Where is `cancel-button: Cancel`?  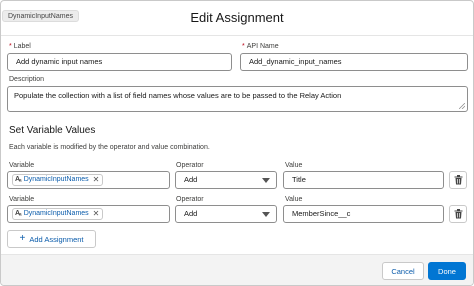
cancel-button: Cancel is located at coordinates (403, 271).